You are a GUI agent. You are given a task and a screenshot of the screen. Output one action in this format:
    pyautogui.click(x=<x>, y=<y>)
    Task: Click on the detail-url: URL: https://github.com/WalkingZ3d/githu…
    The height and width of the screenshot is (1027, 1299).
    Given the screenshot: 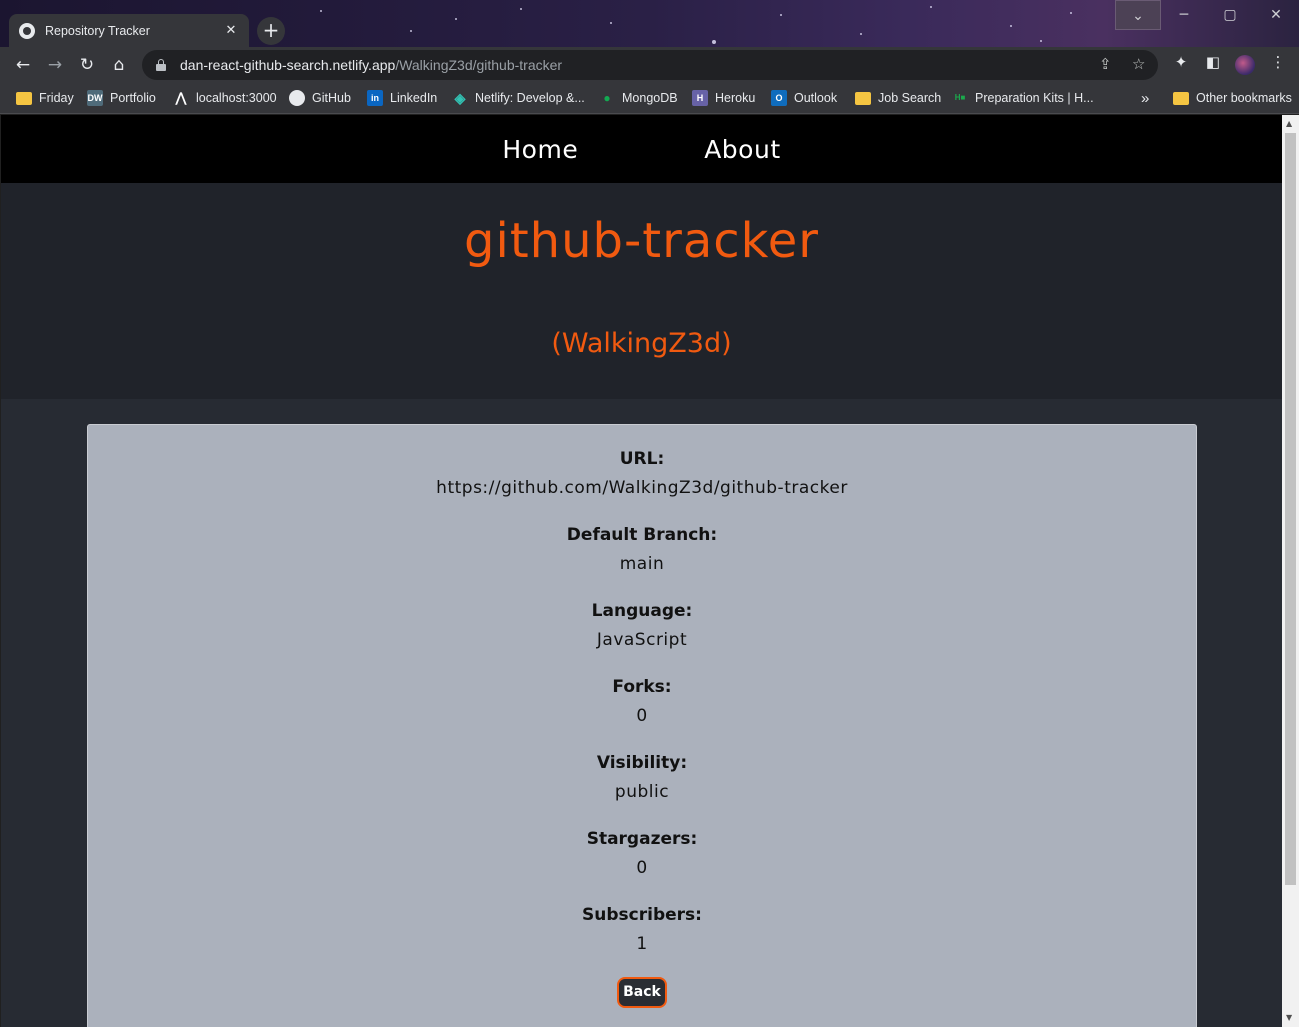 What is the action you would take?
    pyautogui.click(x=642, y=473)
    